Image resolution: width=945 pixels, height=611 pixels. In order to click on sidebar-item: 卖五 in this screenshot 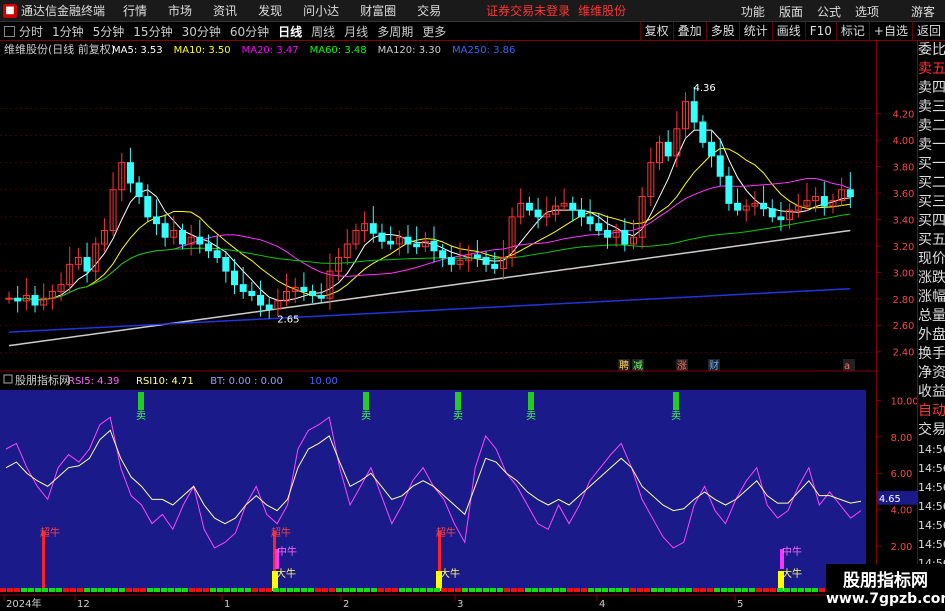, I will do `click(931, 69)`.